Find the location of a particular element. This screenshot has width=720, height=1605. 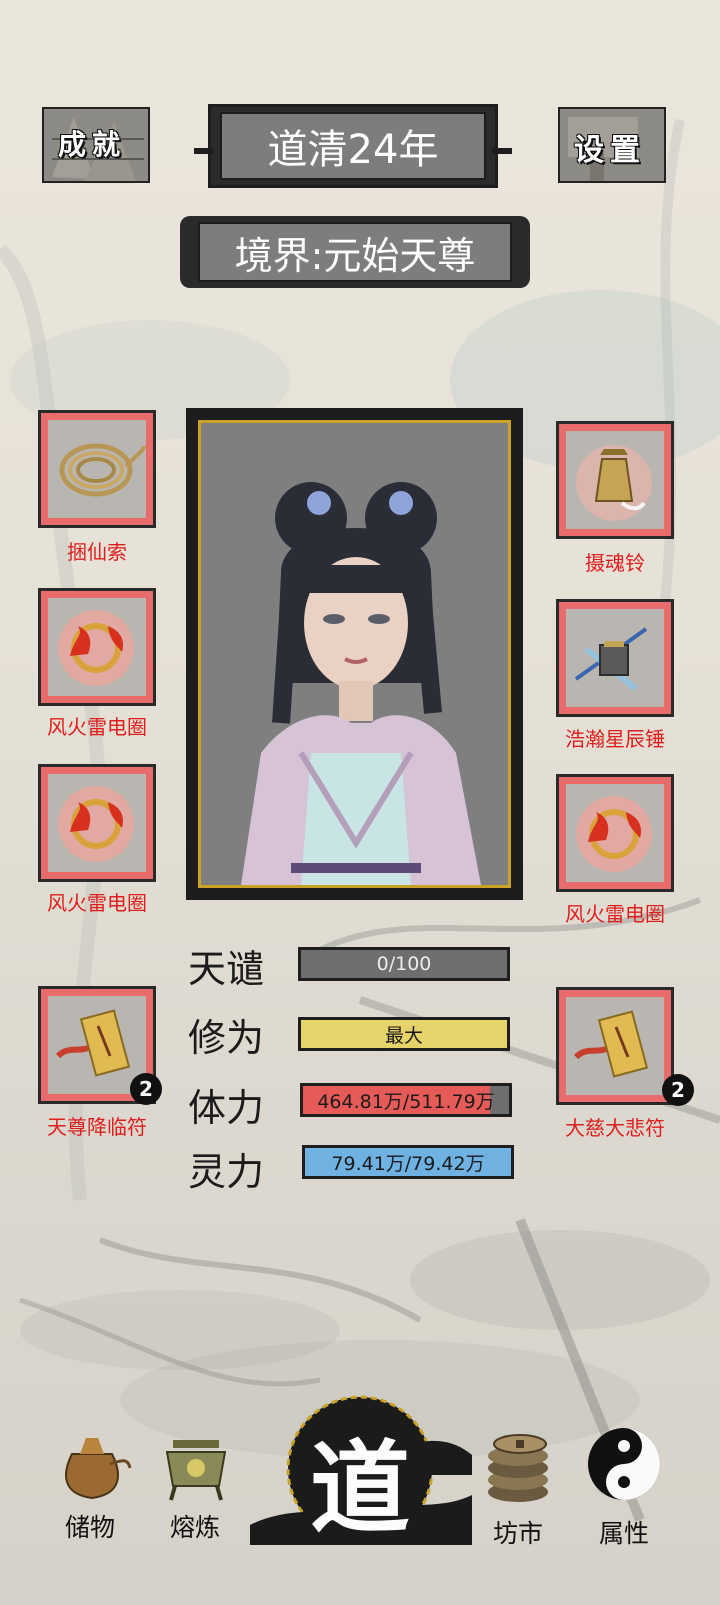

nav-attributes: 属性 is located at coordinates (624, 1485).